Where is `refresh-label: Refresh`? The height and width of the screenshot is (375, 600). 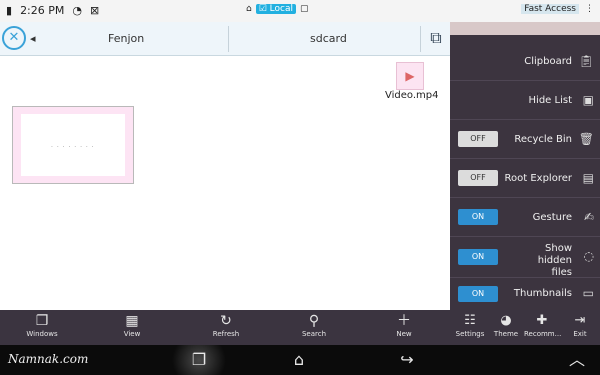 refresh-label: Refresh is located at coordinates (226, 334).